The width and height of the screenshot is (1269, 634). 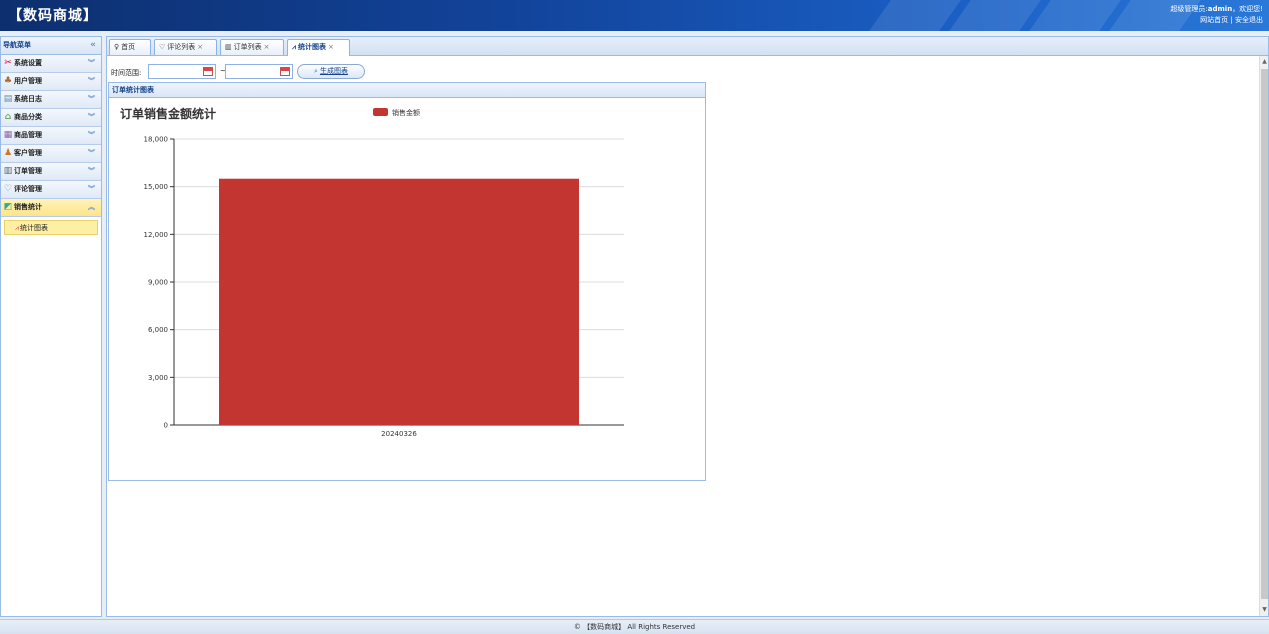 What do you see at coordinates (28, 63) in the screenshot?
I see `sidebar-item-label: 系统设置` at bounding box center [28, 63].